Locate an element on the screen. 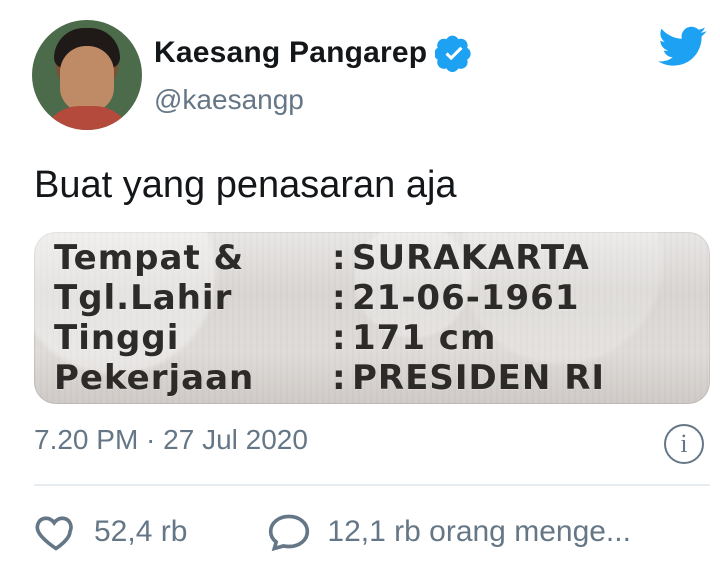 The height and width of the screenshot is (576, 720). heart-icon is located at coordinates (56, 532).